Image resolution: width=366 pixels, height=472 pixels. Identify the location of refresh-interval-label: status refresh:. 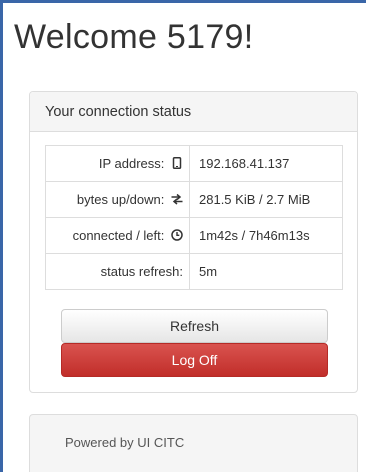
(141, 271).